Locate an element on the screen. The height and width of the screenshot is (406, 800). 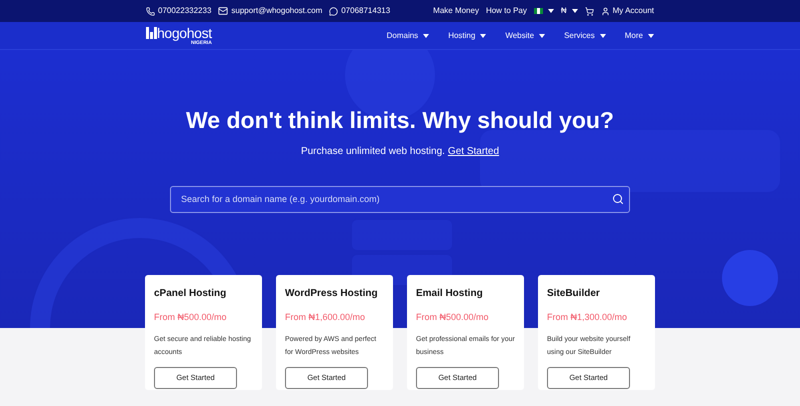
logo-icon is located at coordinates (151, 32).